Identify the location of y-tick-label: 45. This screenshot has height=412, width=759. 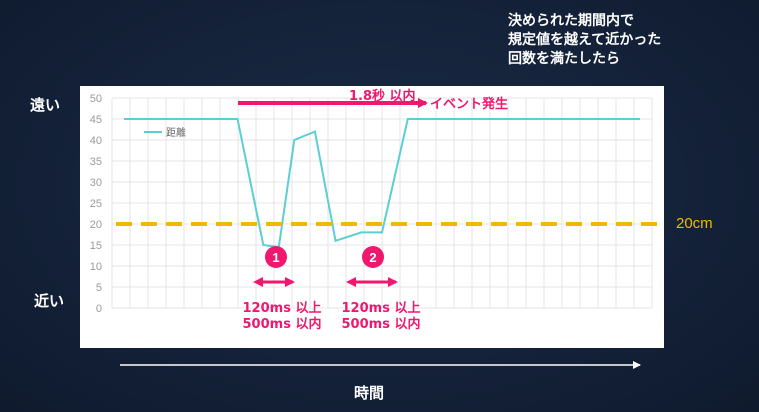
(96, 120).